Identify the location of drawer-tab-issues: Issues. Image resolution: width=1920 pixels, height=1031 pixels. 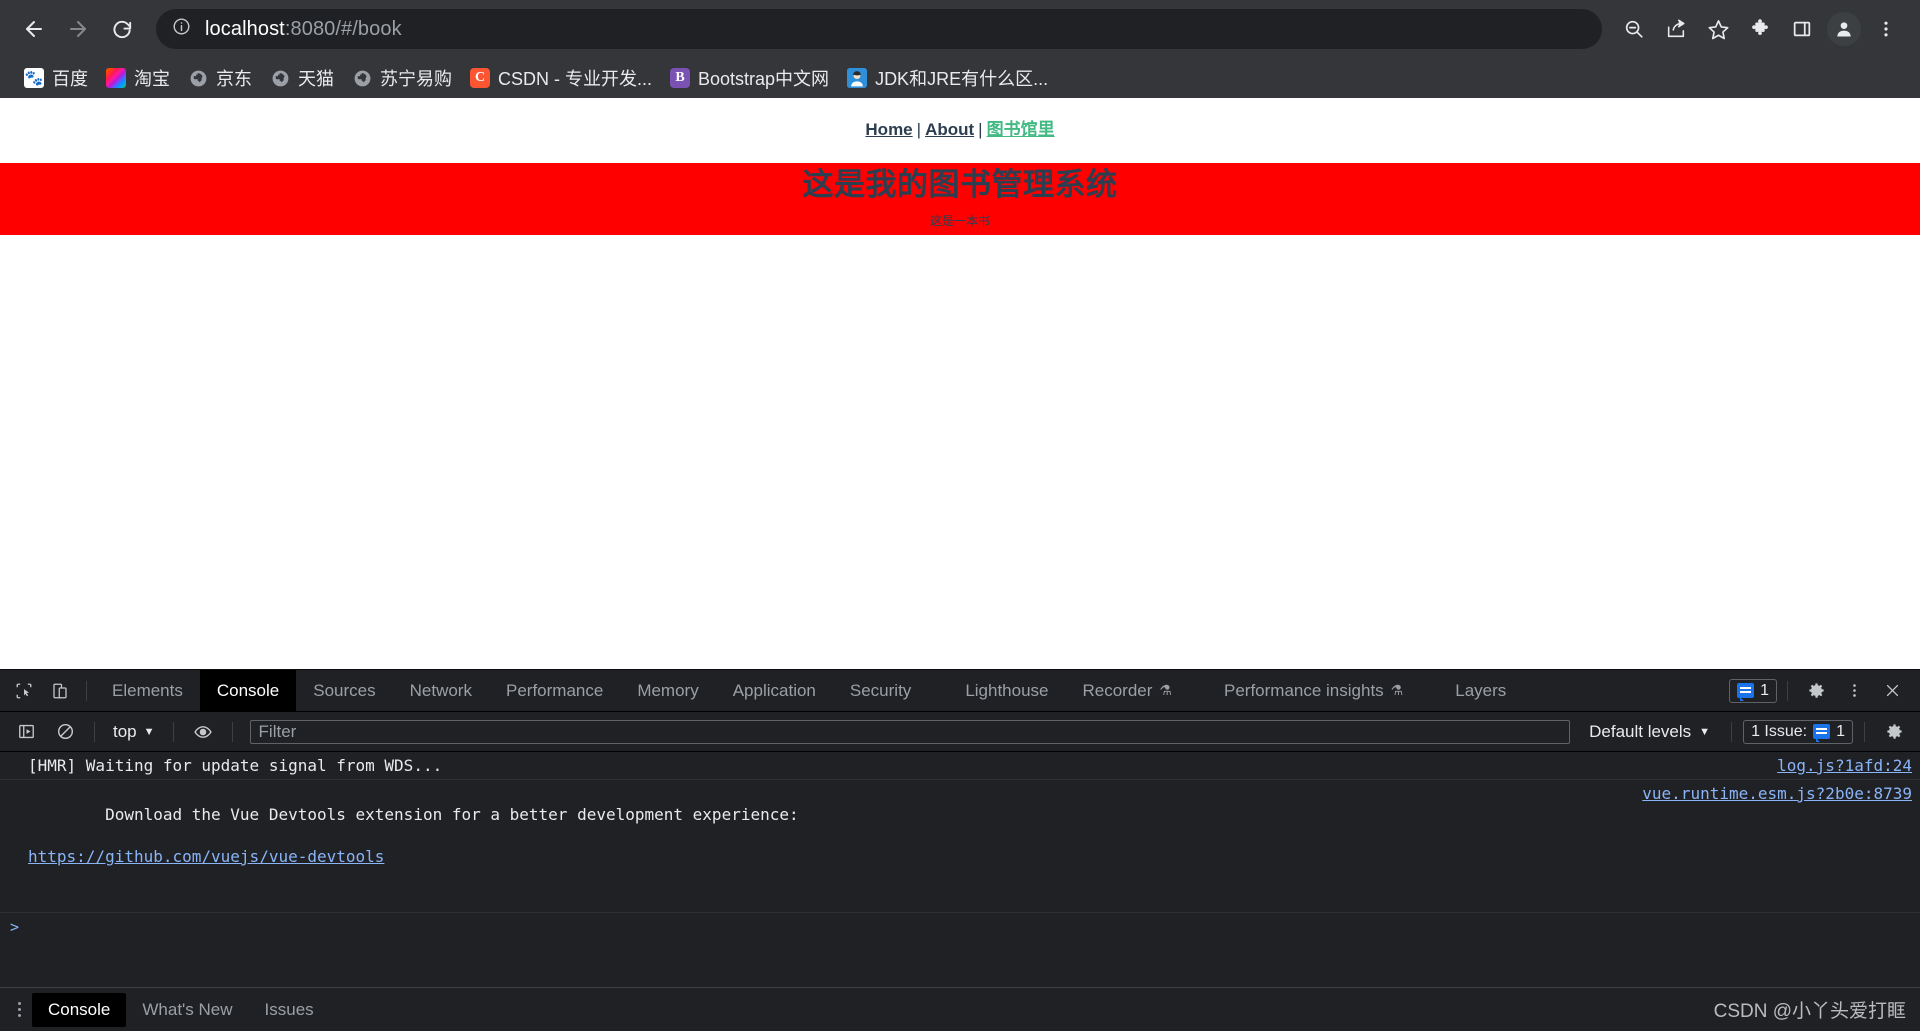
(289, 1010).